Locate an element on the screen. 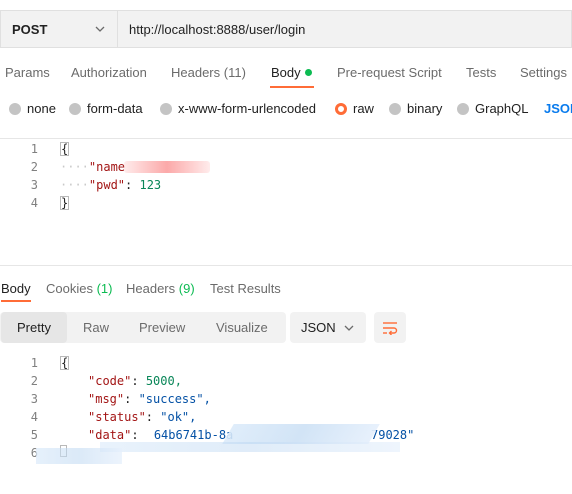 This screenshot has height=494, width=572. view-visualize-label: Visualize is located at coordinates (242, 327).